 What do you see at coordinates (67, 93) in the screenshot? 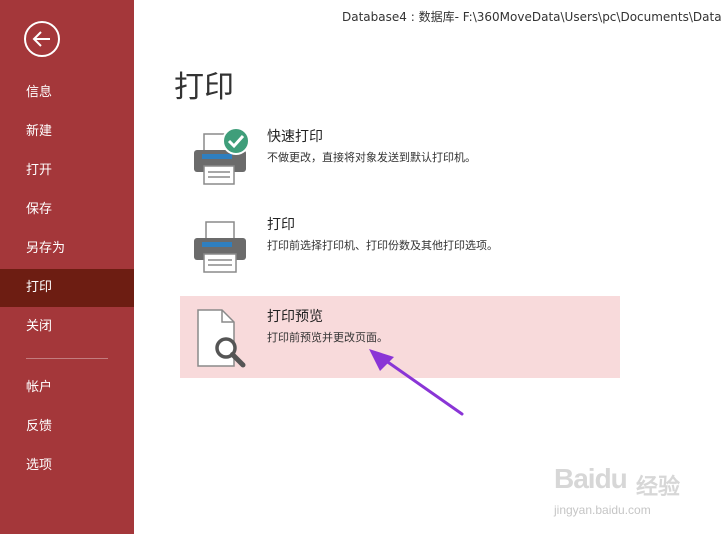
I see `nav-item-info: 信息` at bounding box center [67, 93].